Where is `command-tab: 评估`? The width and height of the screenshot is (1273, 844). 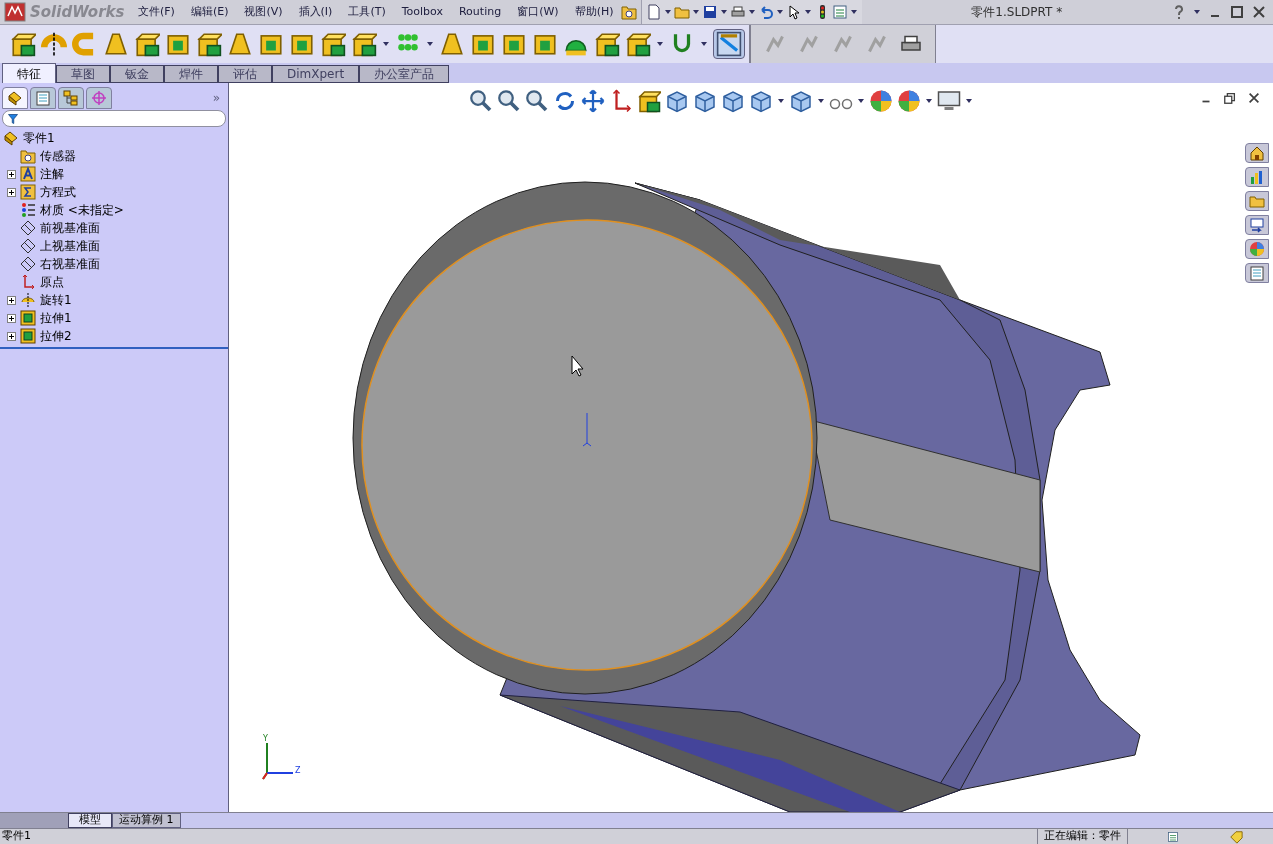
command-tab: 评估 is located at coordinates (245, 74).